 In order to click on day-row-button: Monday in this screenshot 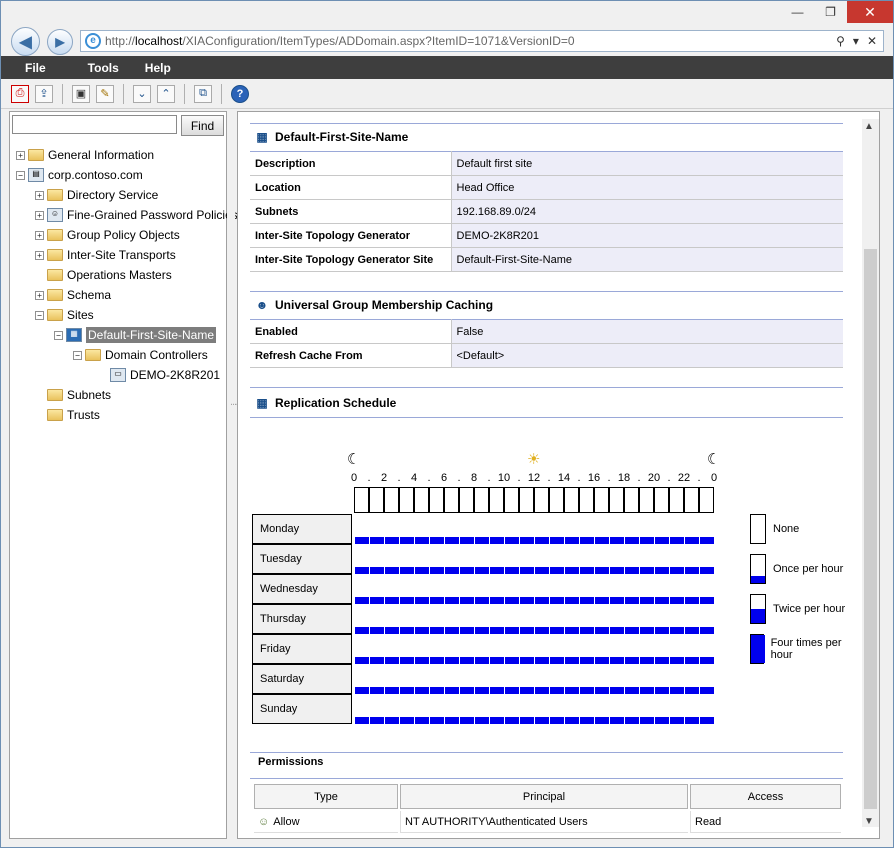, I will do `click(302, 529)`.